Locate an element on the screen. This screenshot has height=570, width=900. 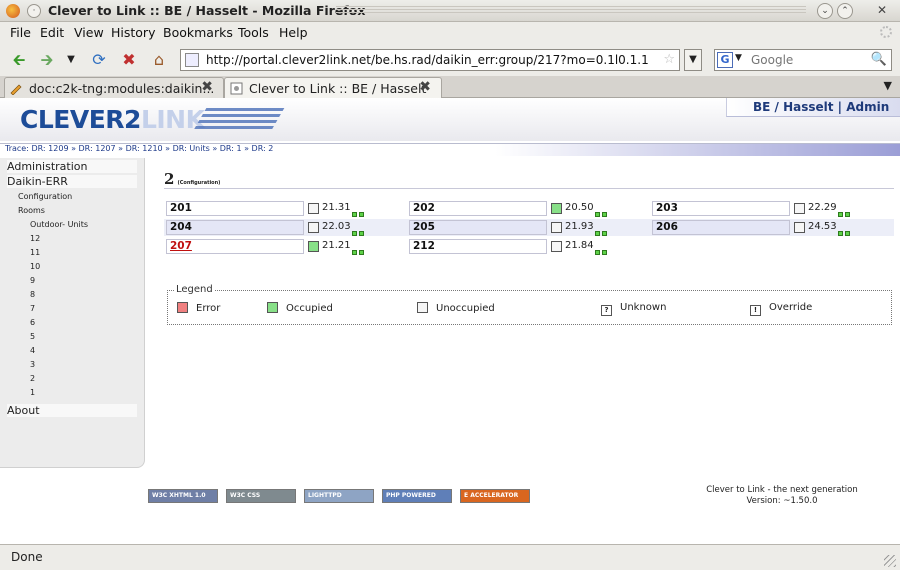
maximize-button: ⌃ is located at coordinates (845, 11).